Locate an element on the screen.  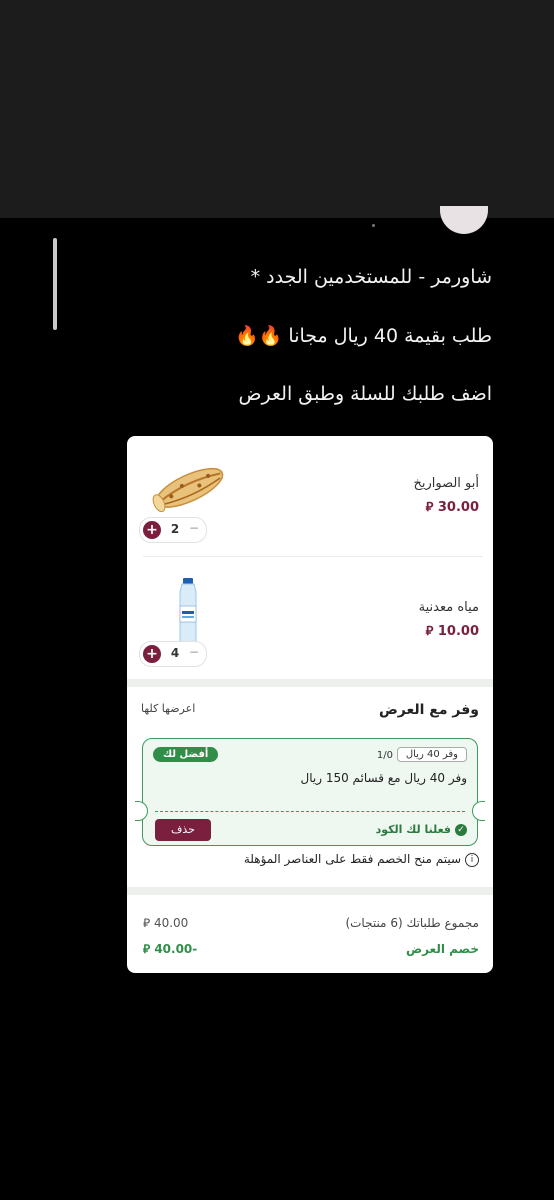
shawarma-wrap-image is located at coordinates (188, 490).